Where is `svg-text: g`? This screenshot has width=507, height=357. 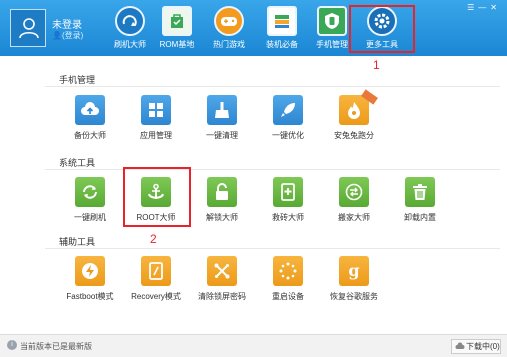 svg-text: g is located at coordinates (353, 271).